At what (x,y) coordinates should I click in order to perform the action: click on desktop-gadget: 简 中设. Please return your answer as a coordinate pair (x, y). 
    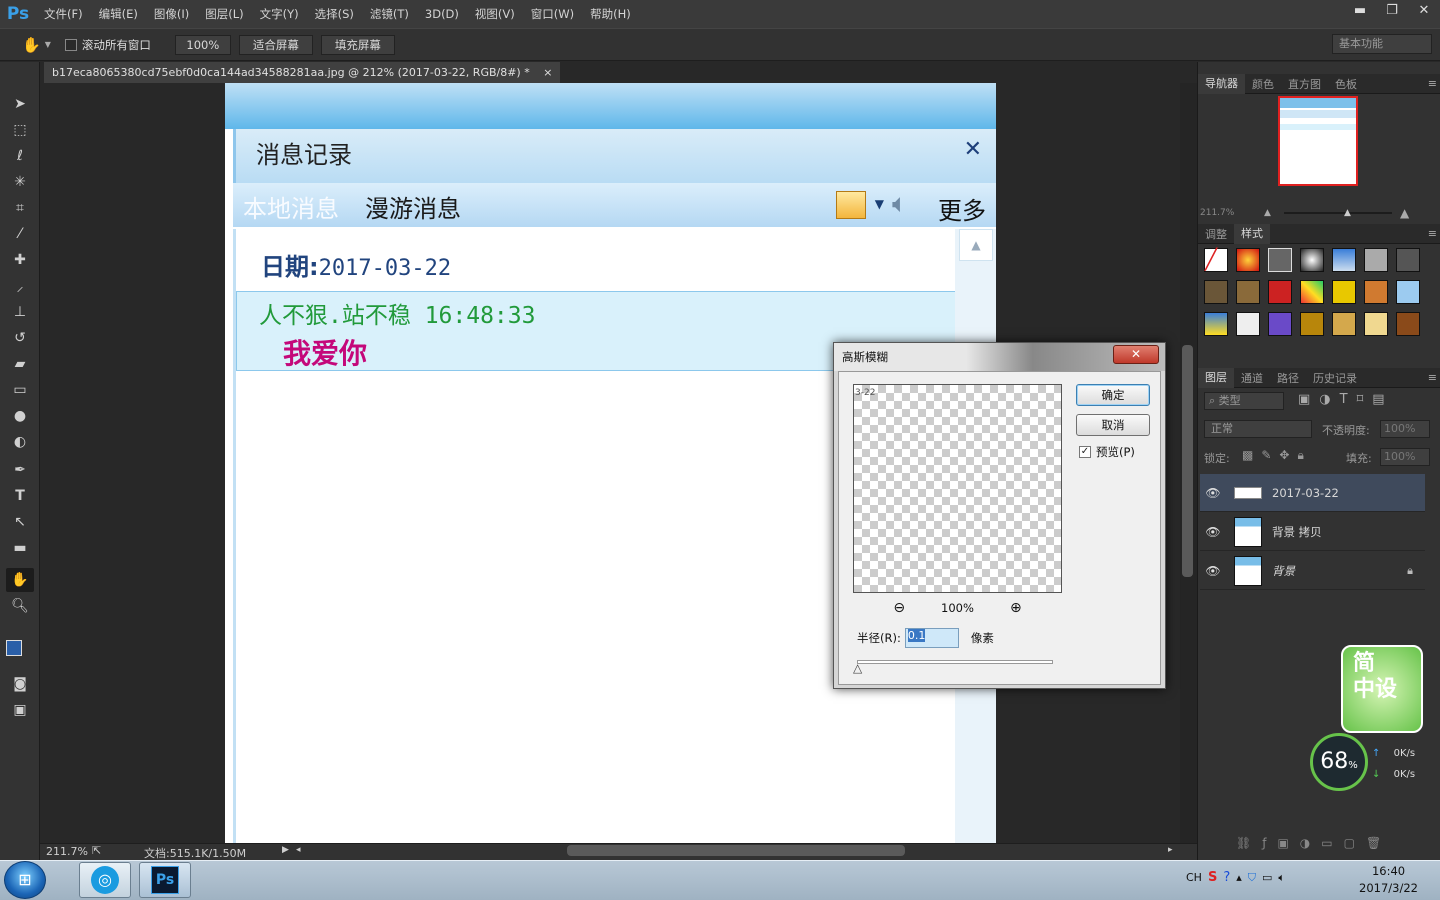
    Looking at the image, I should click on (1382, 689).